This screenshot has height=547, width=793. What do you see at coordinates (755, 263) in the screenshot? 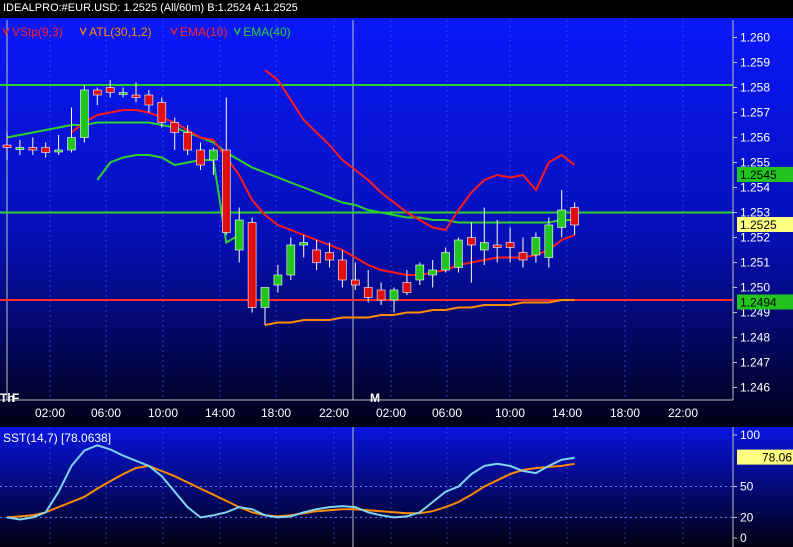
I see `y-tick-label: 1.251` at bounding box center [755, 263].